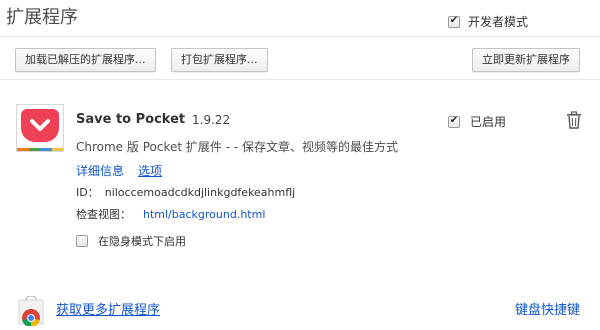 This screenshot has width=600, height=330. Describe the element at coordinates (237, 146) in the screenshot. I see `extension-description: Chrome 版 Pocket 扩展件 - - 保存文章、视频等的最佳方式` at that location.